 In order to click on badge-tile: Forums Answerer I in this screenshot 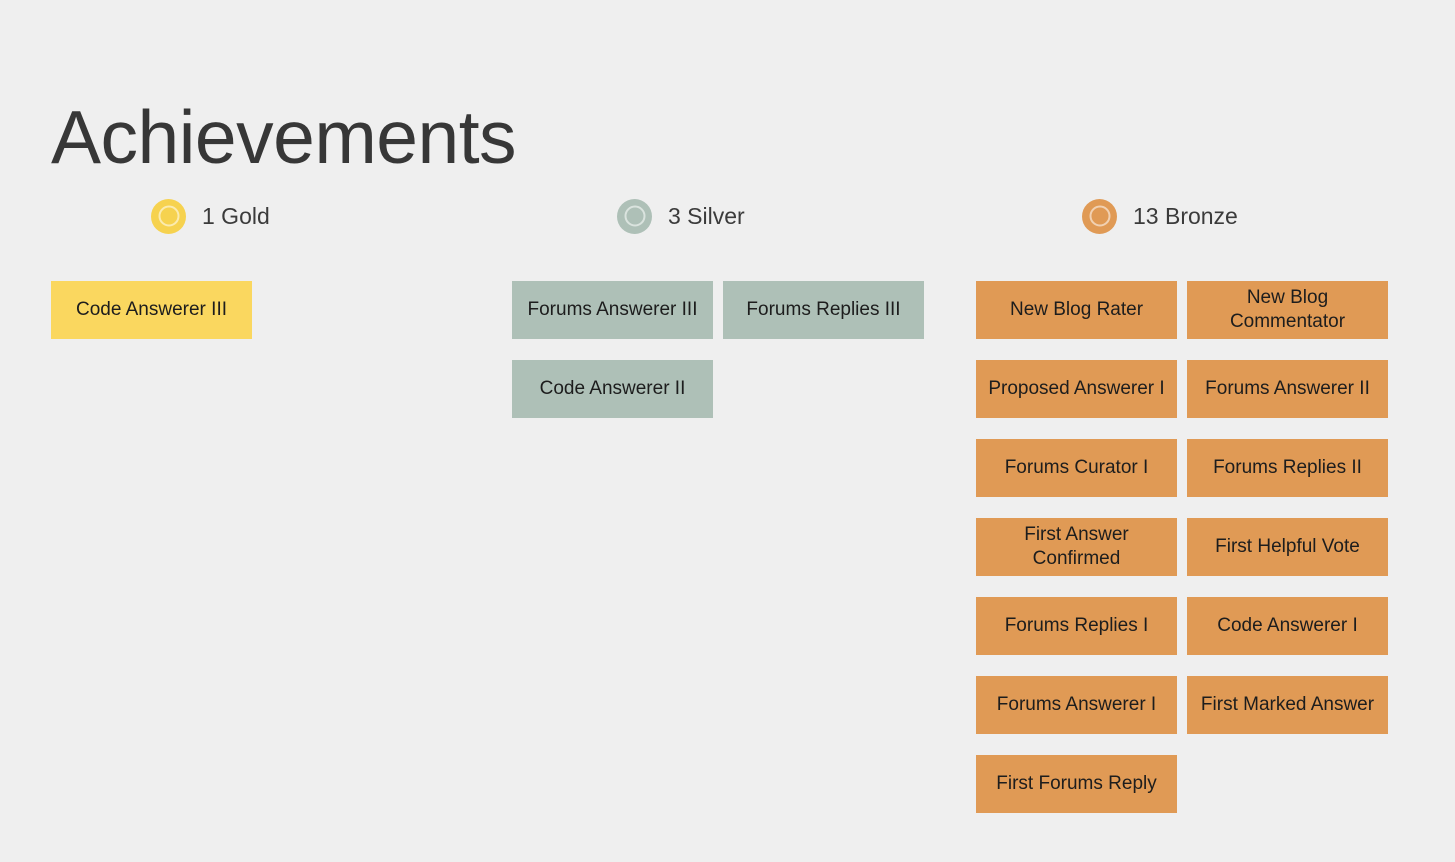, I will do `click(1076, 705)`.